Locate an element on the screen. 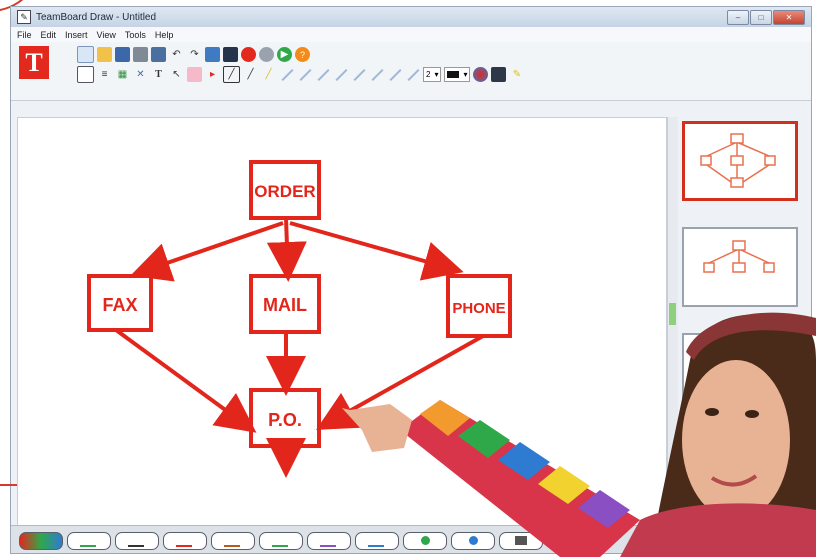 The height and width of the screenshot is (557, 816). menu-tools: Tools is located at coordinates (135, 35).